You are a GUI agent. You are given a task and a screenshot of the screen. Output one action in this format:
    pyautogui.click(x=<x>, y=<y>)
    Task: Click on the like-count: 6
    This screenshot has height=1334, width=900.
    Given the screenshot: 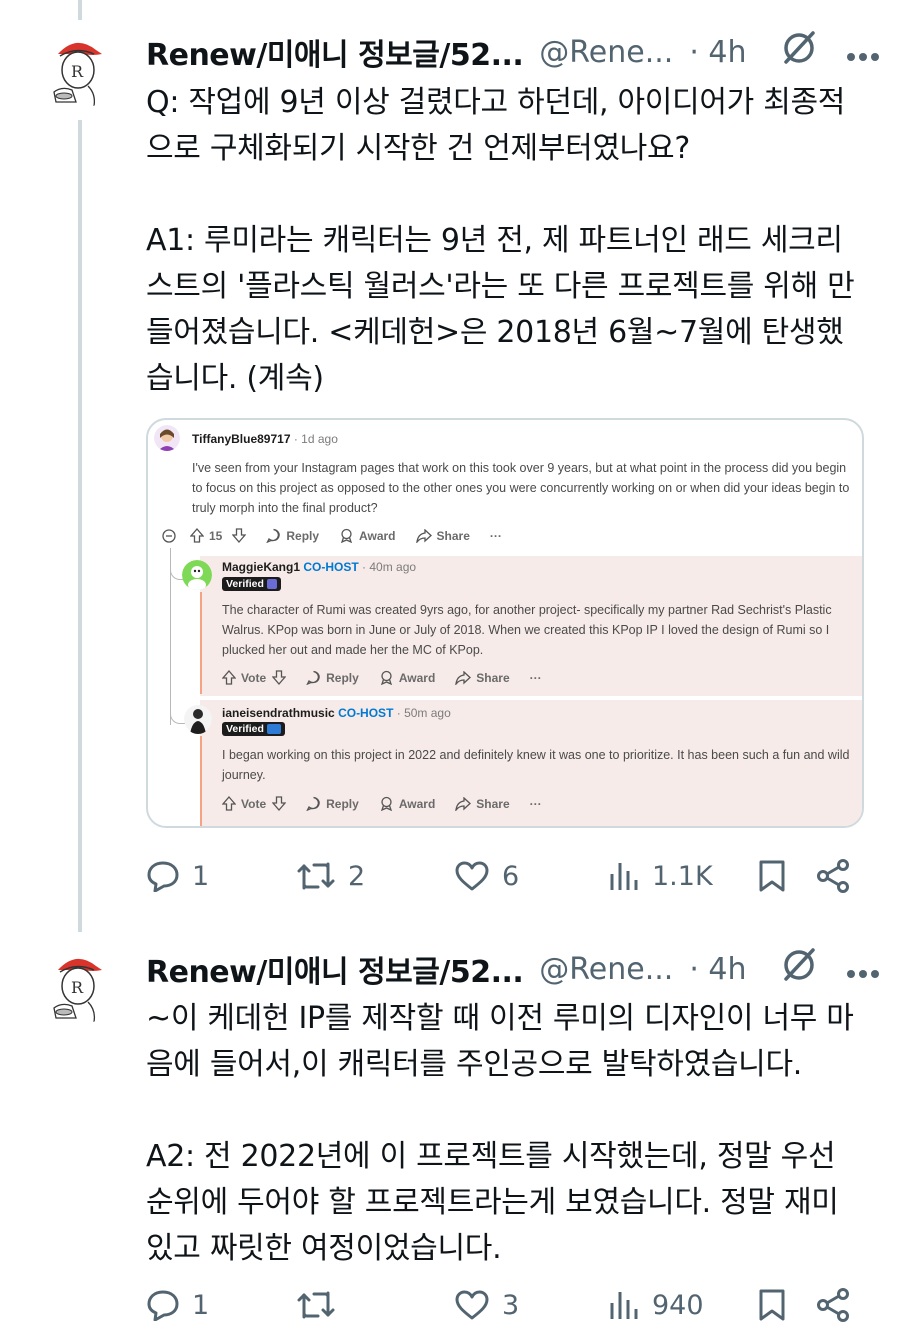 What is the action you would take?
    pyautogui.click(x=511, y=876)
    